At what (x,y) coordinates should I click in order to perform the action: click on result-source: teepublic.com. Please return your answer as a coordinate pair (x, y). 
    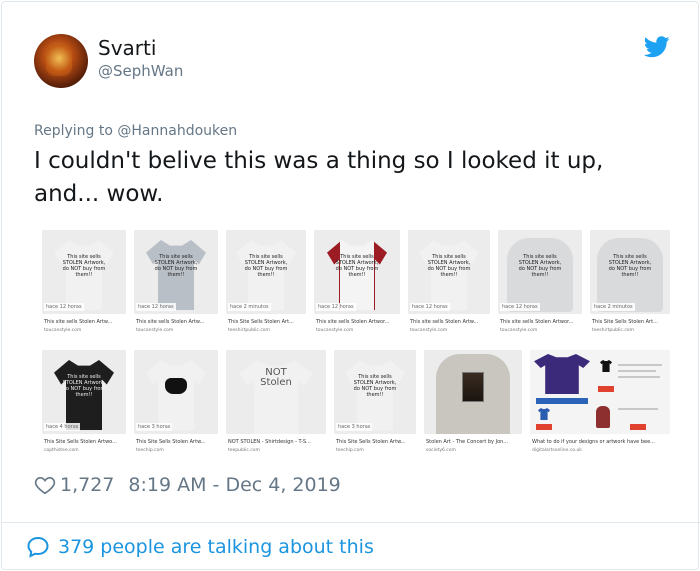
    Looking at the image, I should click on (244, 450).